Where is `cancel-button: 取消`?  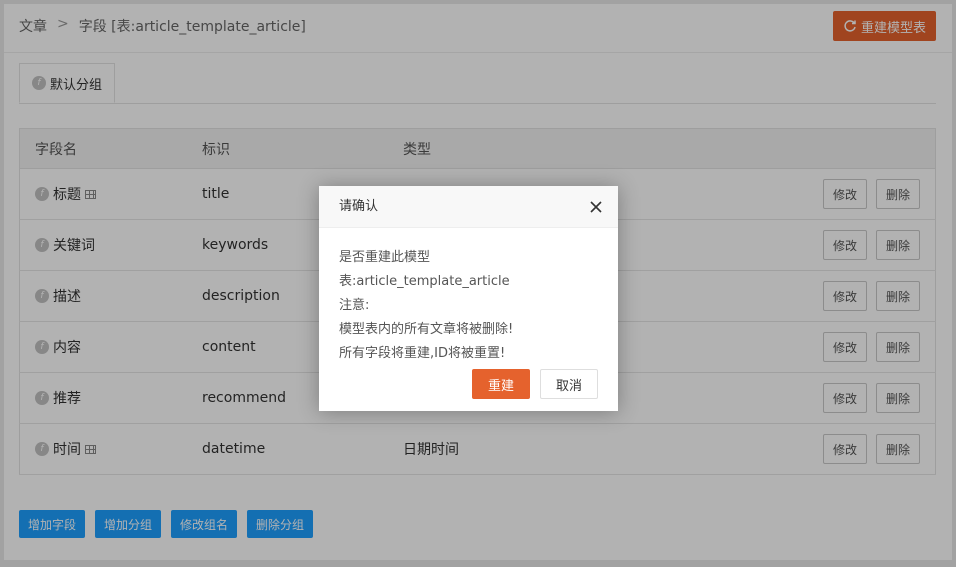 cancel-button: 取消 is located at coordinates (568, 384).